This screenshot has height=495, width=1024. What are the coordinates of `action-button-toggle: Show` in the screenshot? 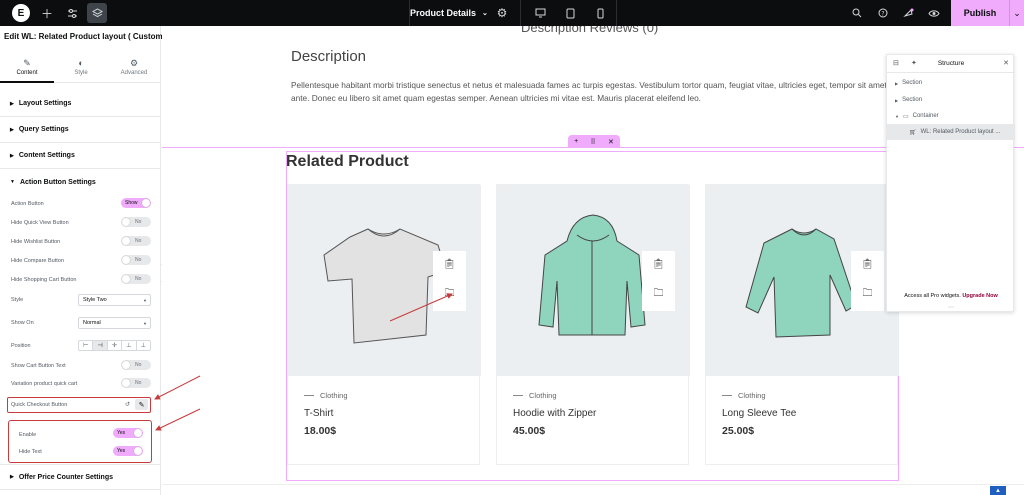 It's located at (136, 203).